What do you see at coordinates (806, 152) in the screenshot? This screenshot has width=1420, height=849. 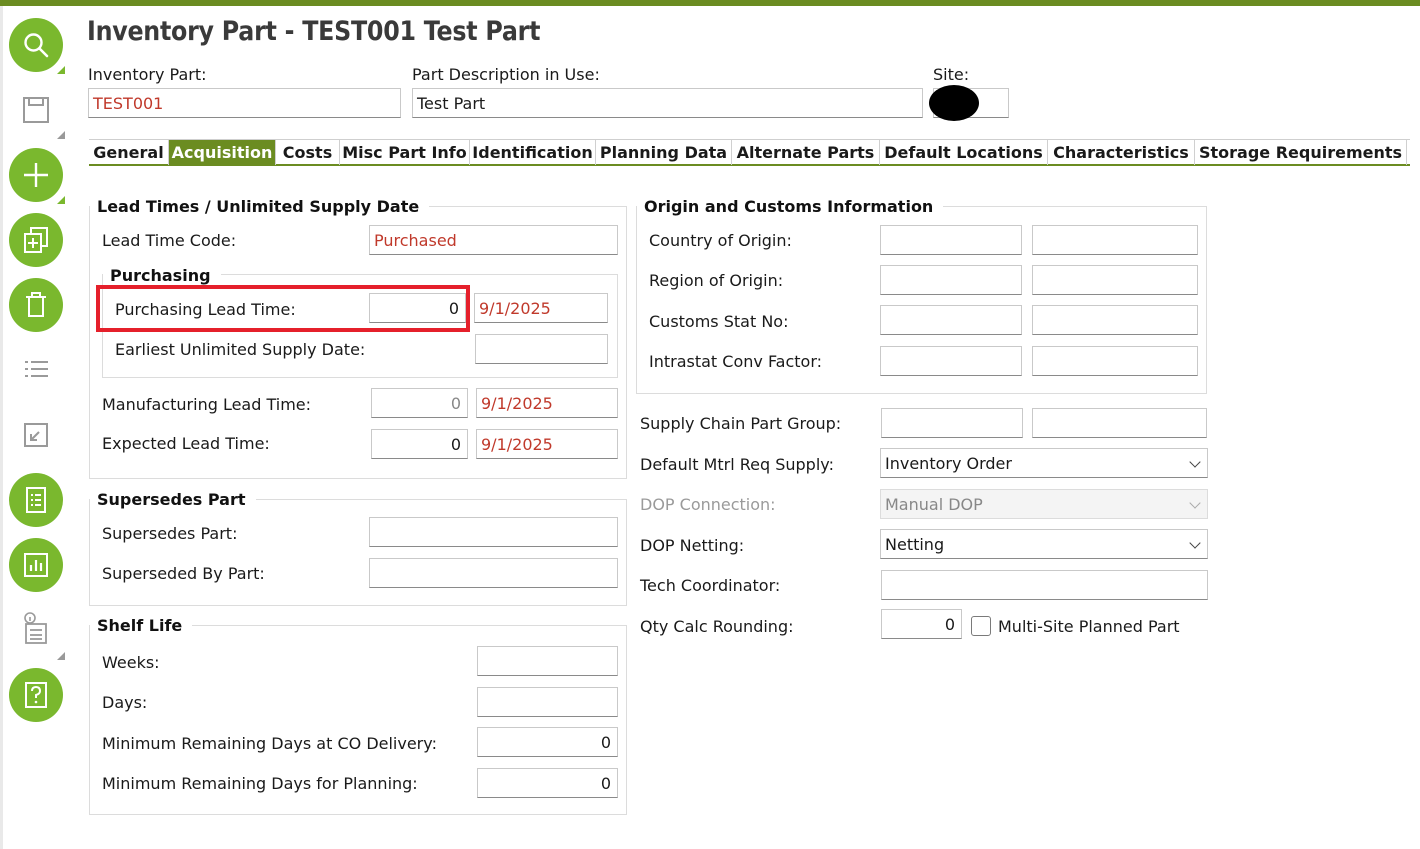 I see `tab-alternate-parts: Alternate Parts` at bounding box center [806, 152].